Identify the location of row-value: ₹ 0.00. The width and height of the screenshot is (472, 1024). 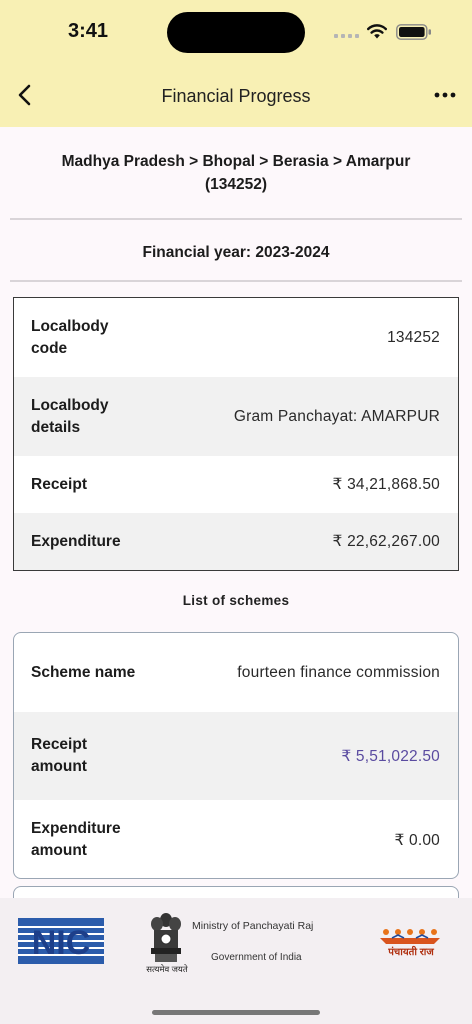
(417, 840).